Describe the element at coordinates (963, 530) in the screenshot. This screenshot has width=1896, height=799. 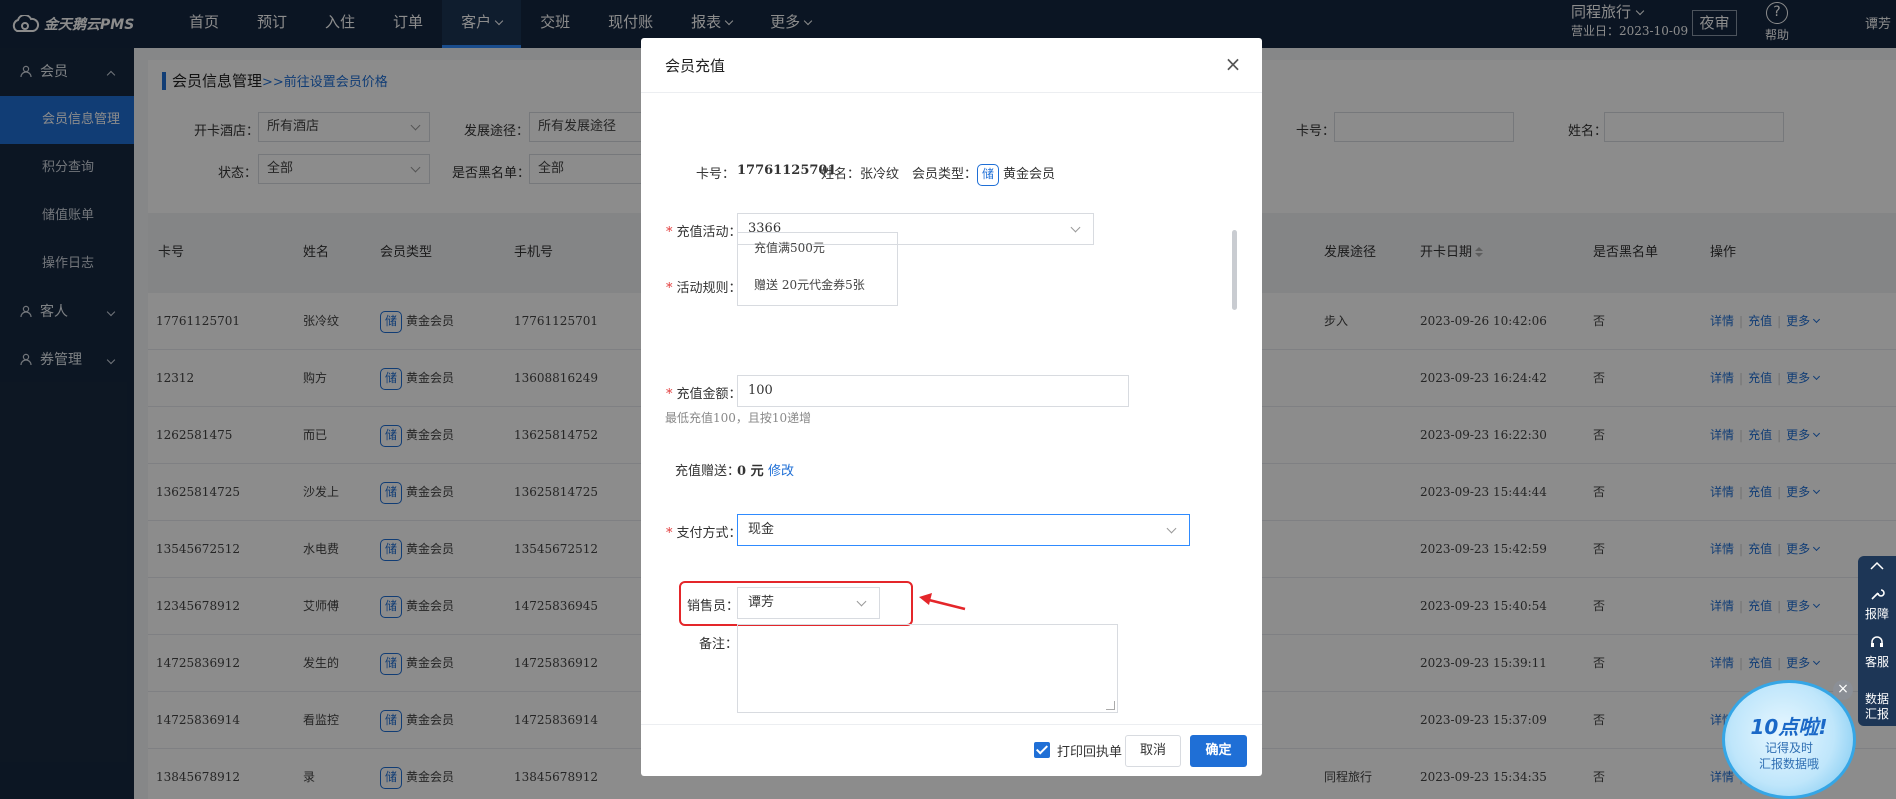
I see `payment-method-select: 现金` at that location.